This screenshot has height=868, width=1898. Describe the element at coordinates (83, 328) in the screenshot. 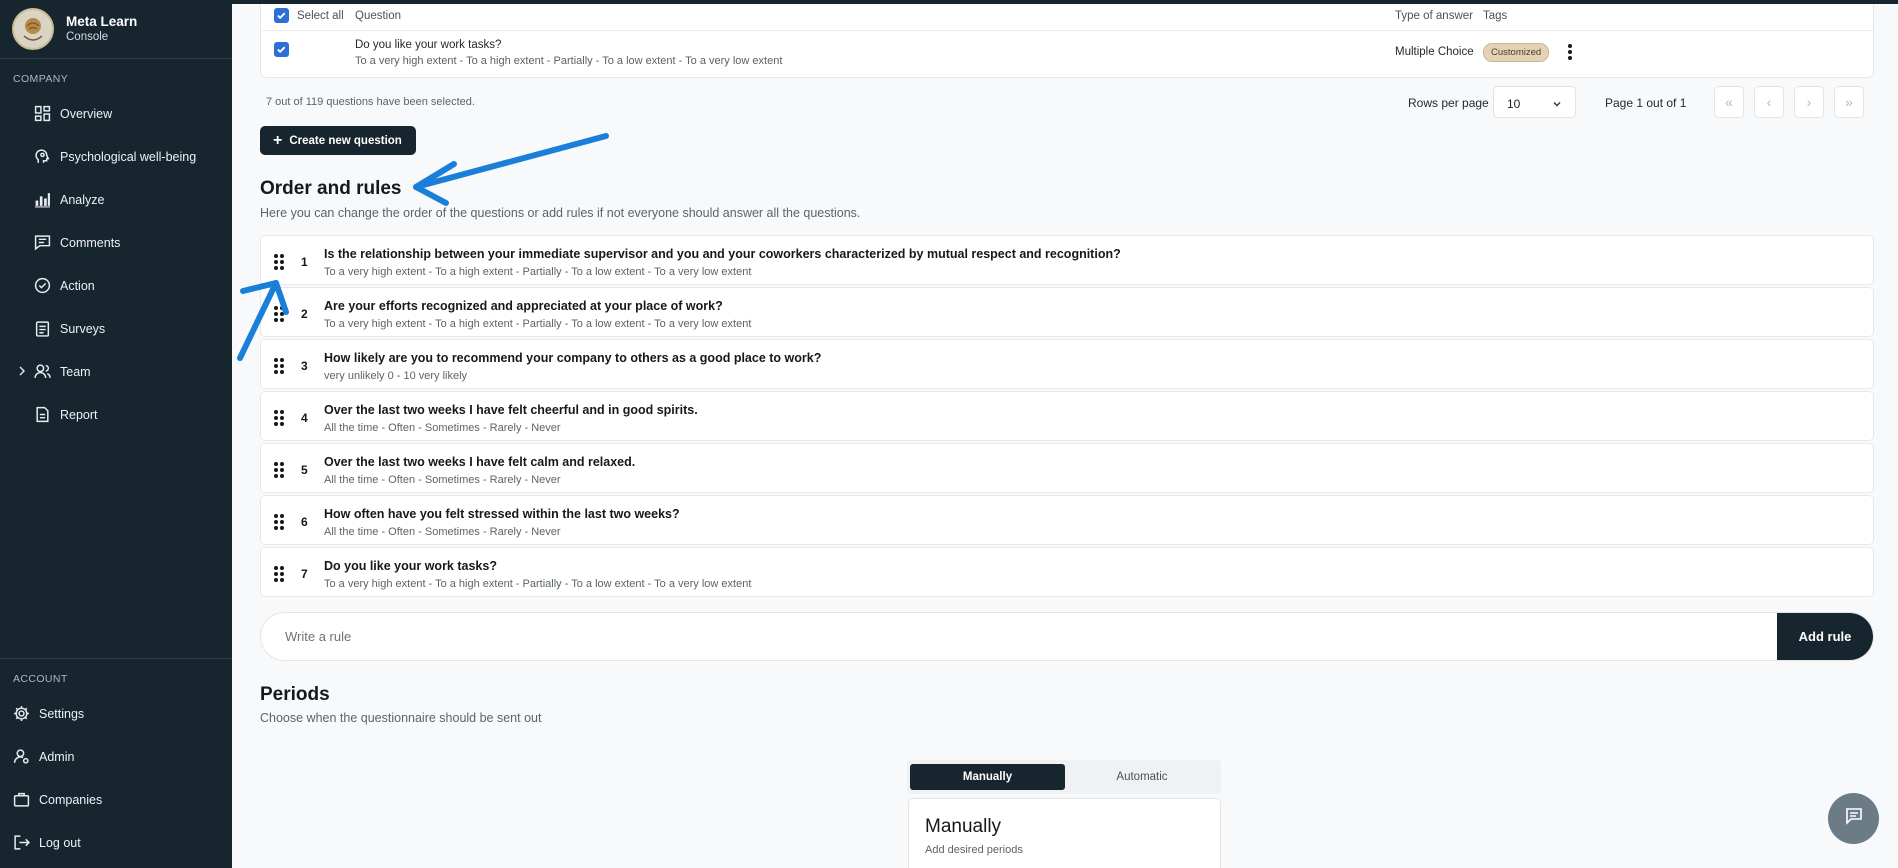

I see `sidebar-item-label: Surveys` at that location.